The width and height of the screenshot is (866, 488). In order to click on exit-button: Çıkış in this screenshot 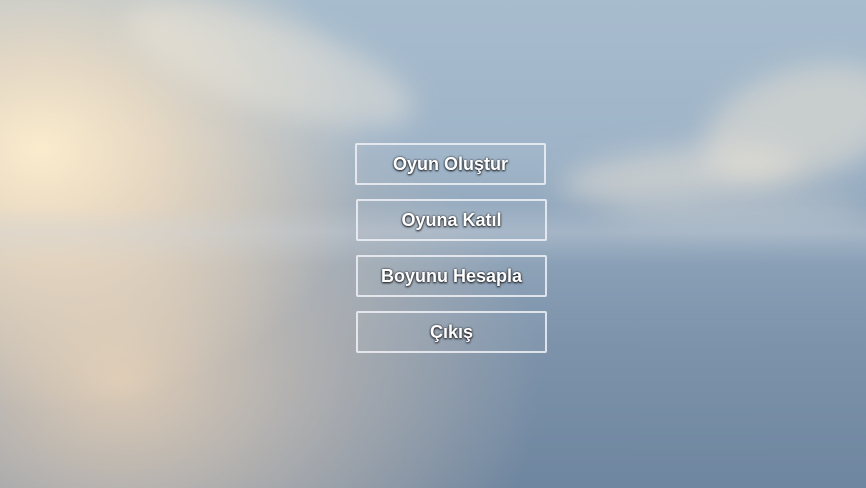, I will do `click(451, 332)`.